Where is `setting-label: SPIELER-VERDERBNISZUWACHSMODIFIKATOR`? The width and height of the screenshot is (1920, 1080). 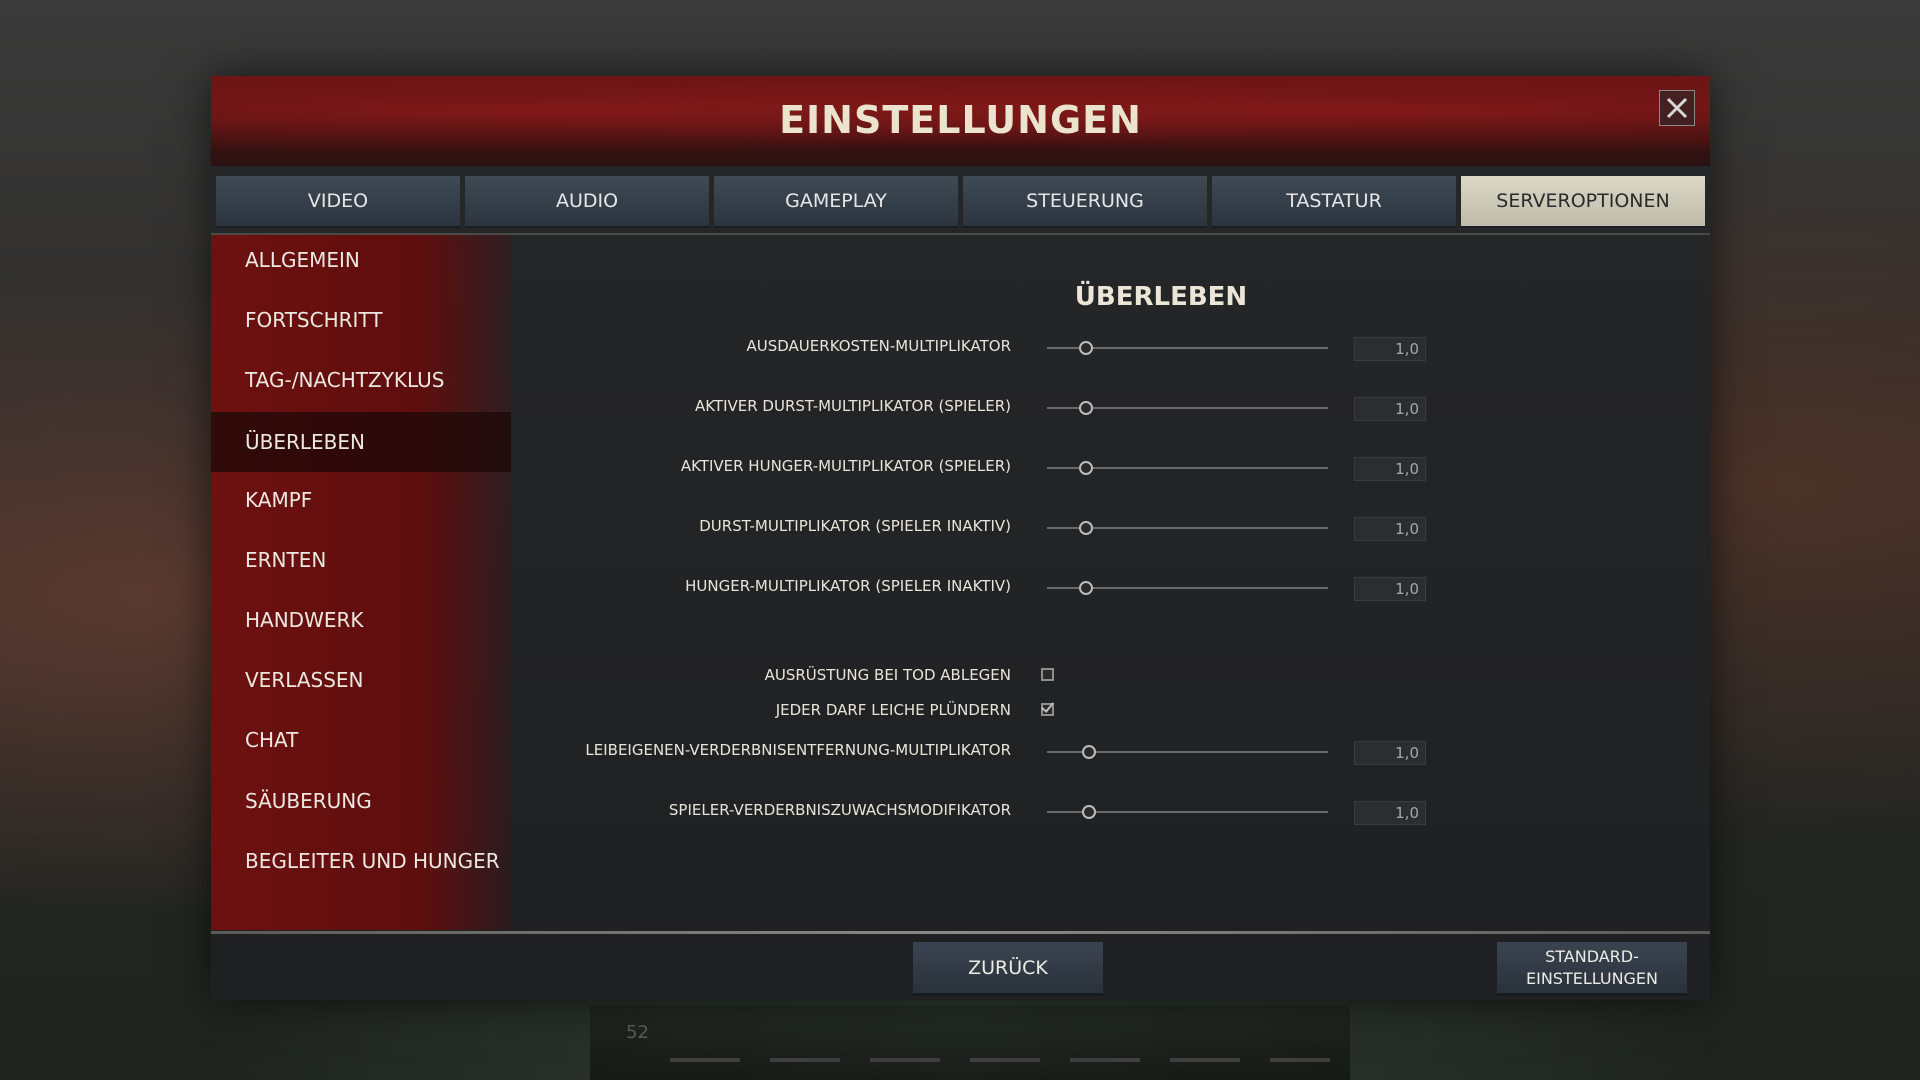 setting-label: SPIELER-VERDERBNISZUWACHSMODIFIKATOR is located at coordinates (839, 810).